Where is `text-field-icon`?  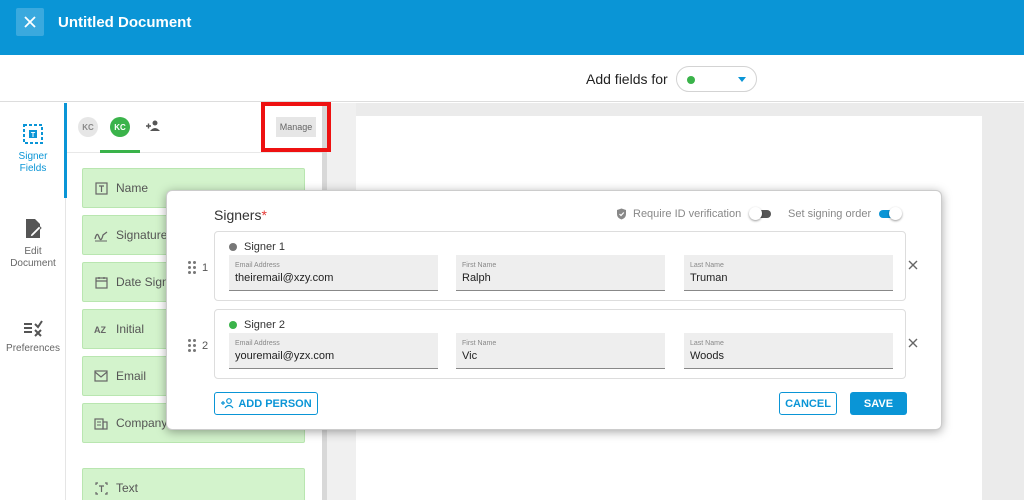
text-field-icon is located at coordinates (101, 488).